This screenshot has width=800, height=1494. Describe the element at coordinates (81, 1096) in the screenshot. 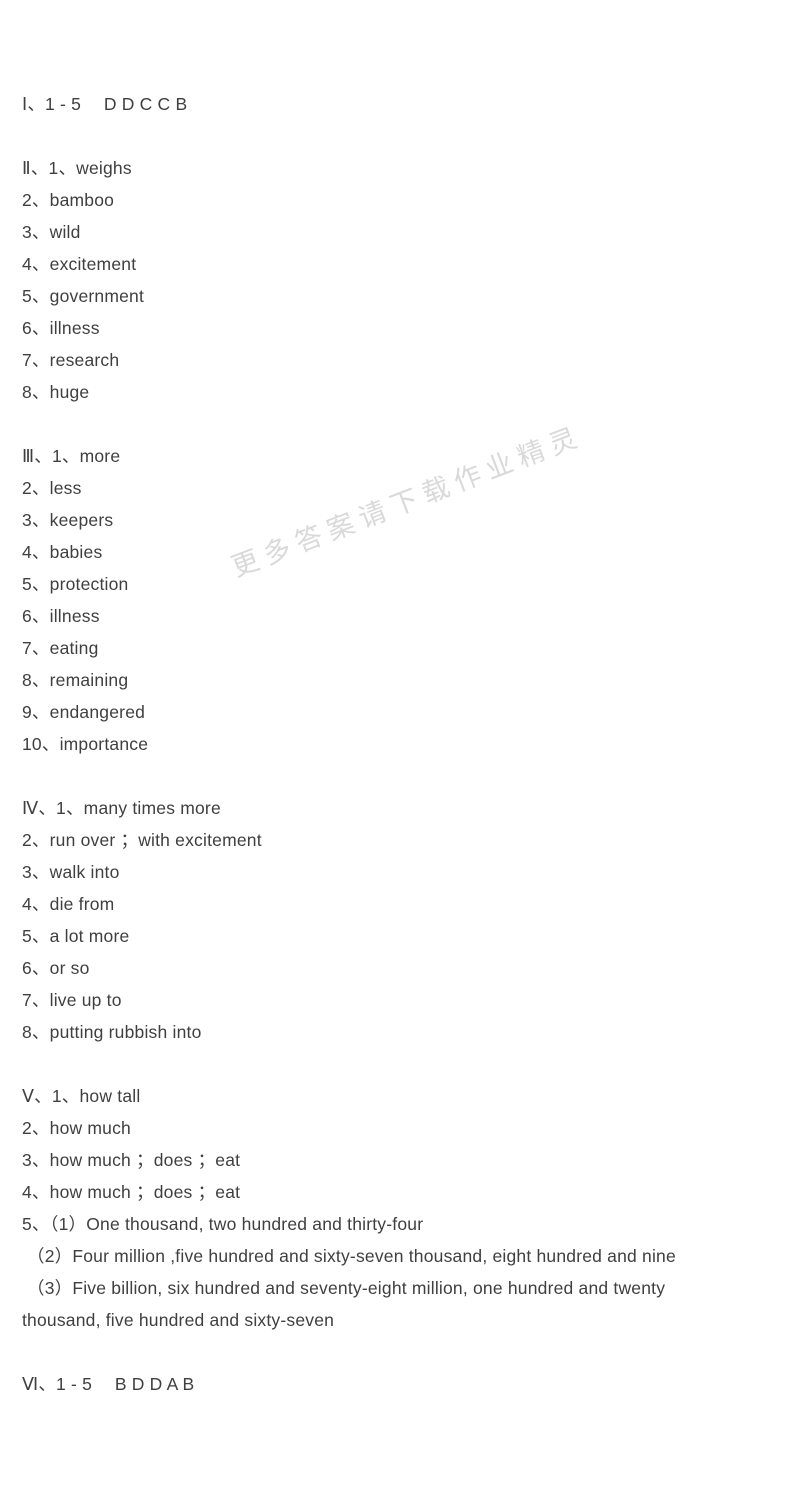

I see `answer-line: Ⅴ、1、how tall` at that location.